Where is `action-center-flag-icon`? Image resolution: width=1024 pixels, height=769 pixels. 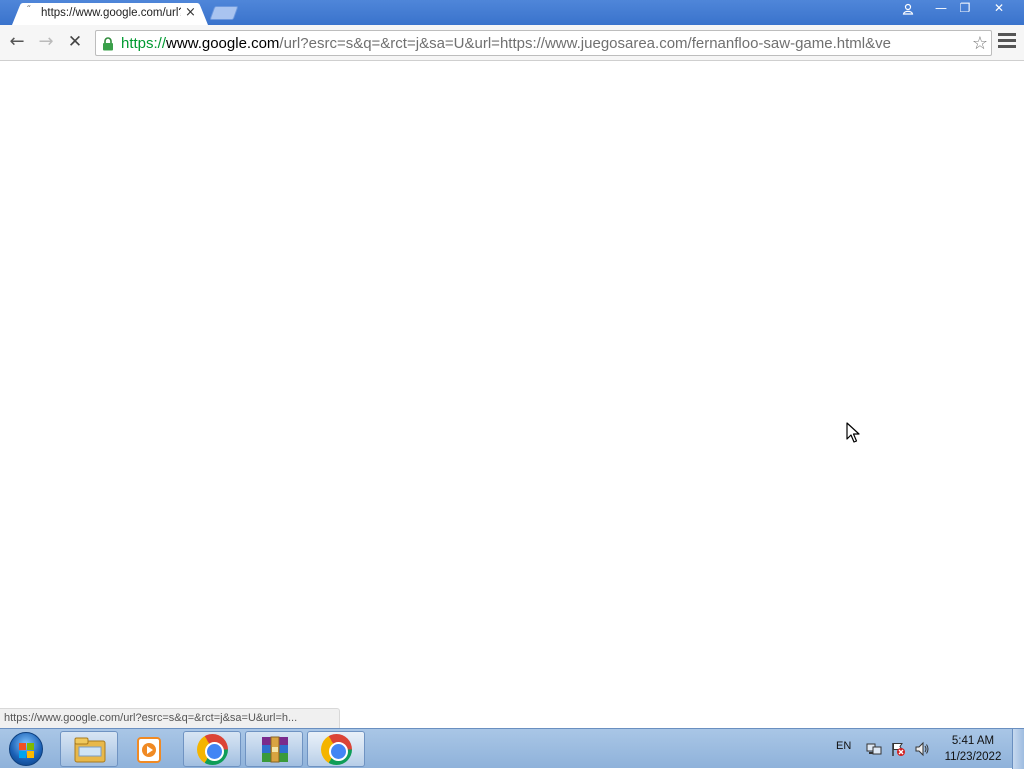 action-center-flag-icon is located at coordinates (898, 749).